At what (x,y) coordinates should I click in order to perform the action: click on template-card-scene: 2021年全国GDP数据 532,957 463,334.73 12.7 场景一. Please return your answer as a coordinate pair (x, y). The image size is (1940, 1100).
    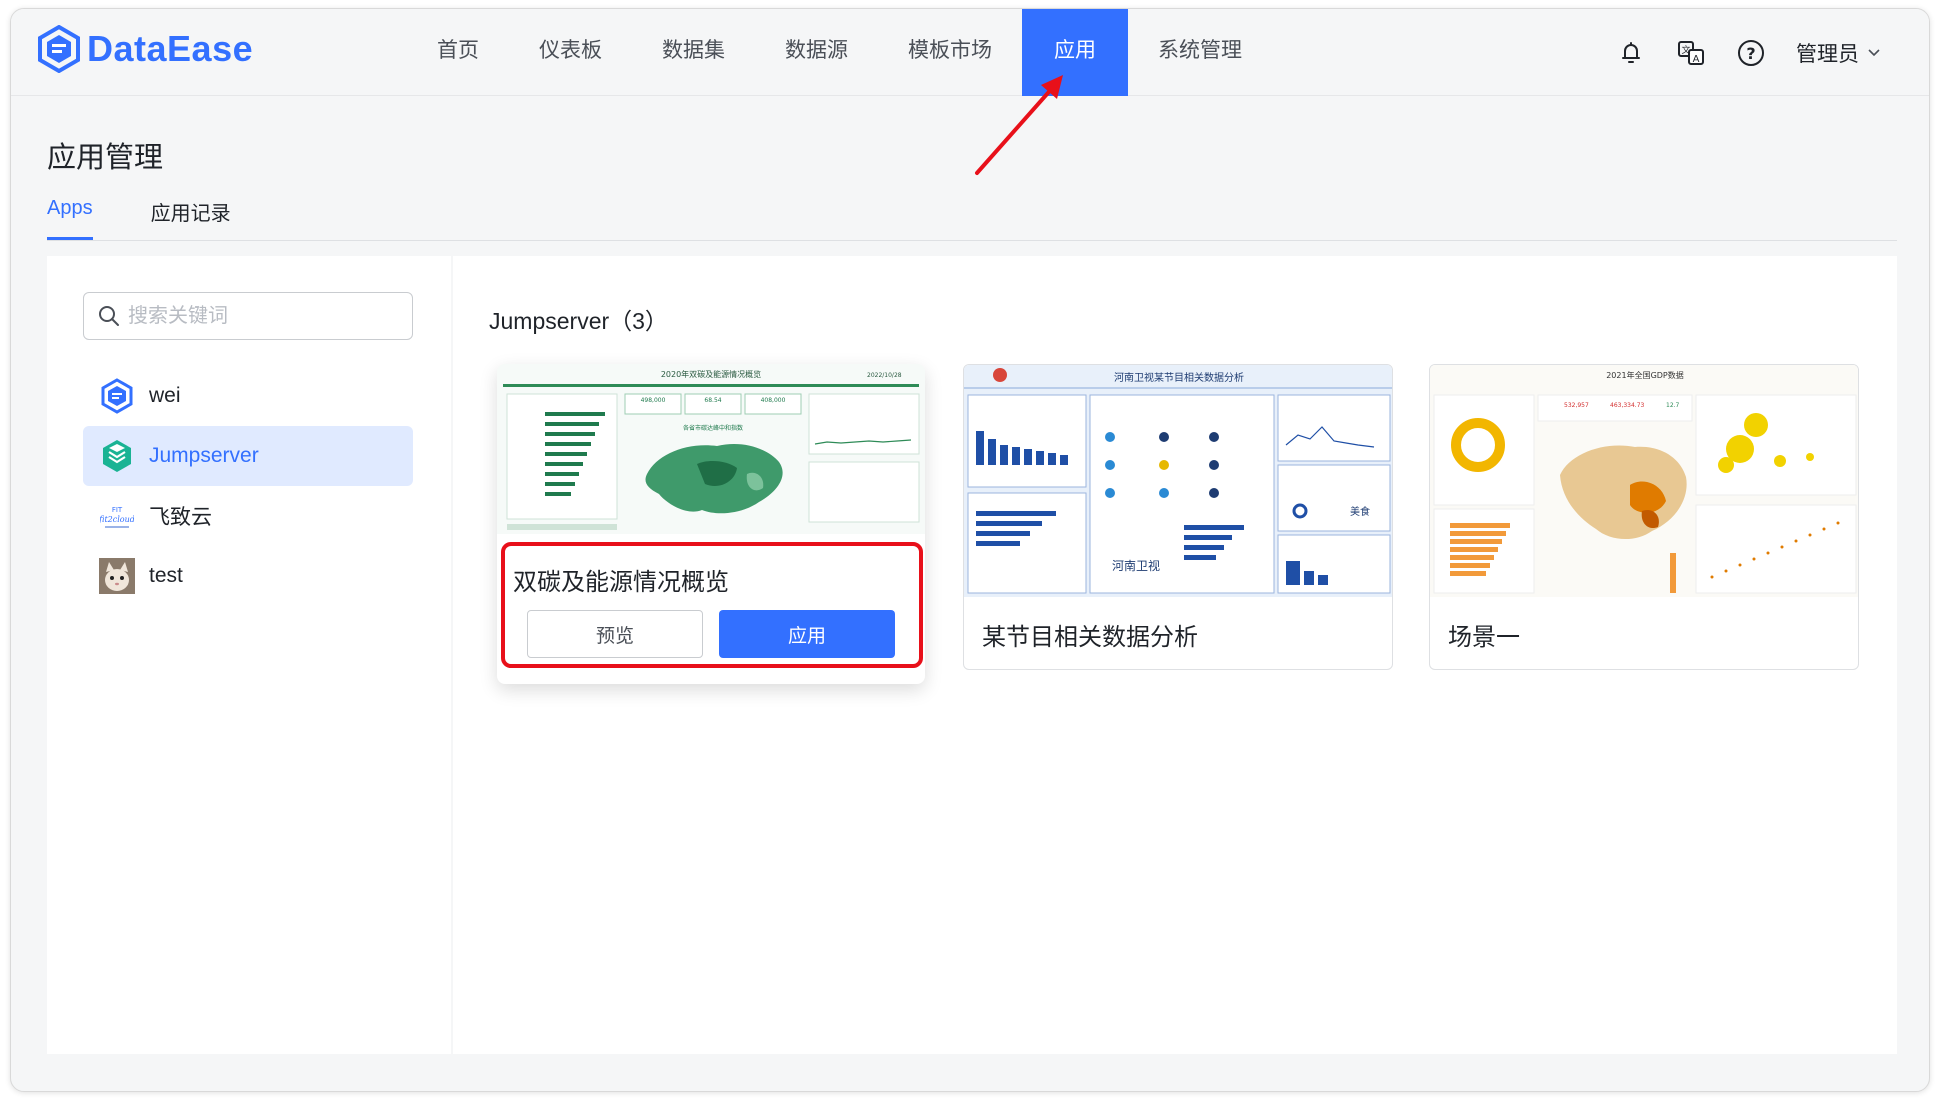
    Looking at the image, I should click on (1644, 517).